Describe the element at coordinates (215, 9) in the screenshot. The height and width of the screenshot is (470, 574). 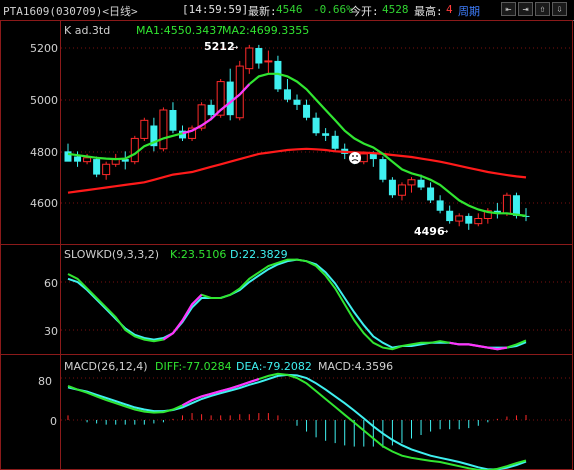
I see `time-label: [14:59:59]` at that location.